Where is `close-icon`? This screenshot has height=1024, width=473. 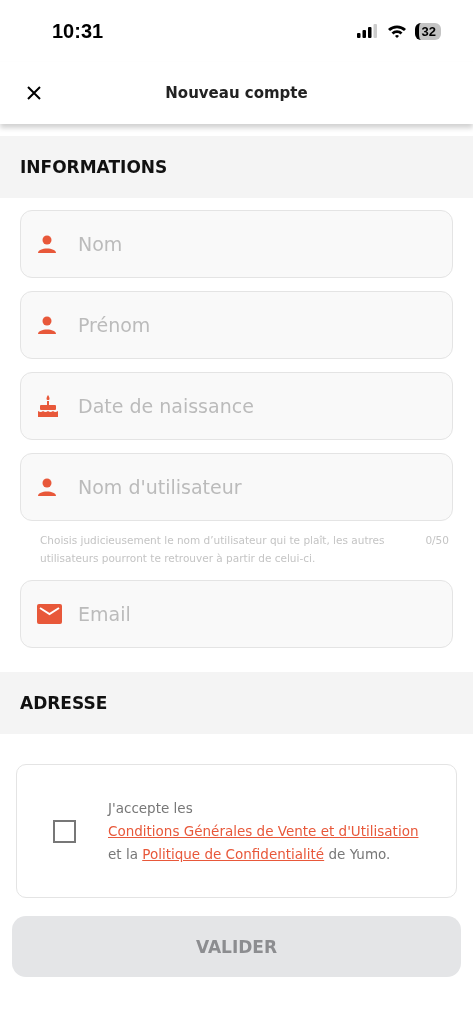 close-icon is located at coordinates (34, 93).